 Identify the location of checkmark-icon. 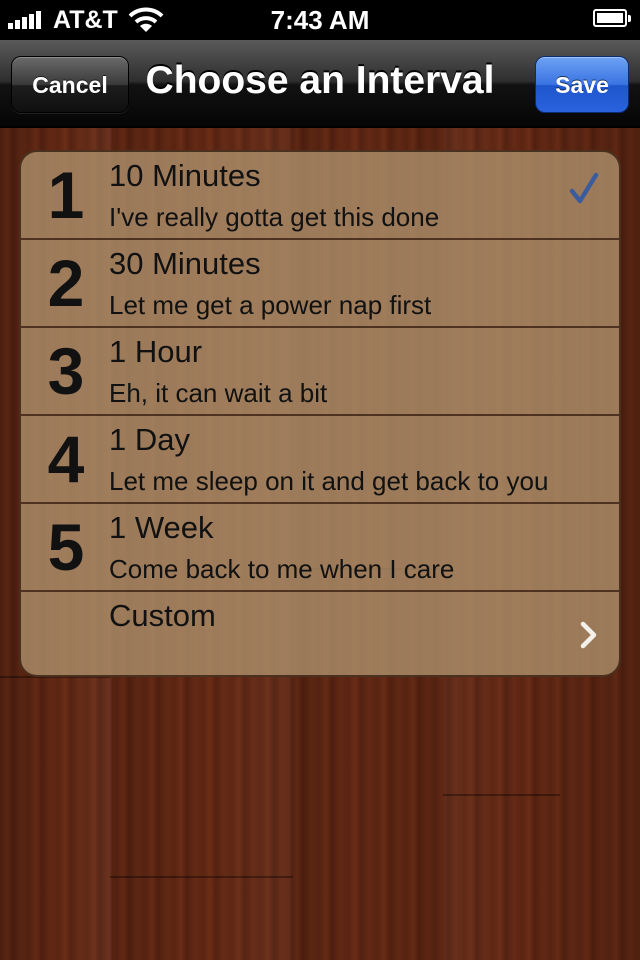
(584, 188).